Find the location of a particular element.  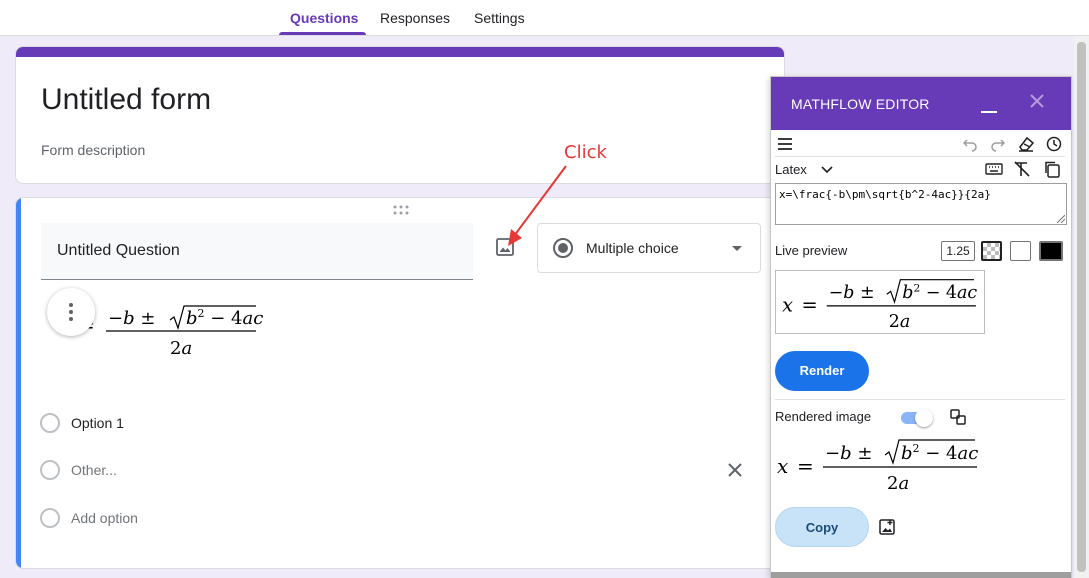

resize-handle-icon is located at coordinates (1061, 219).